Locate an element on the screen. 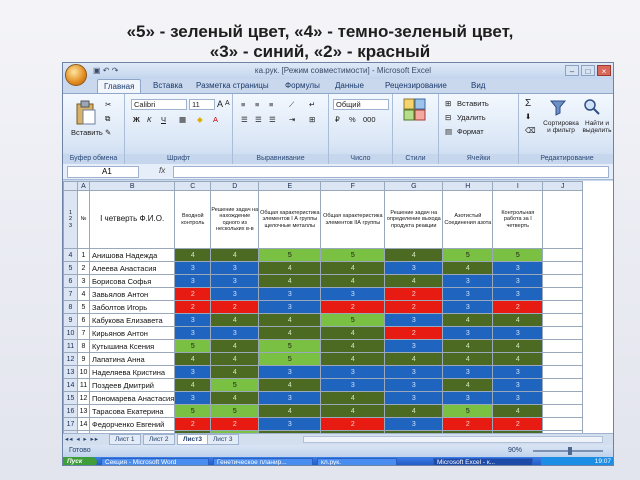 The height and width of the screenshot is (480, 640). student-number: 11 is located at coordinates (83, 385).